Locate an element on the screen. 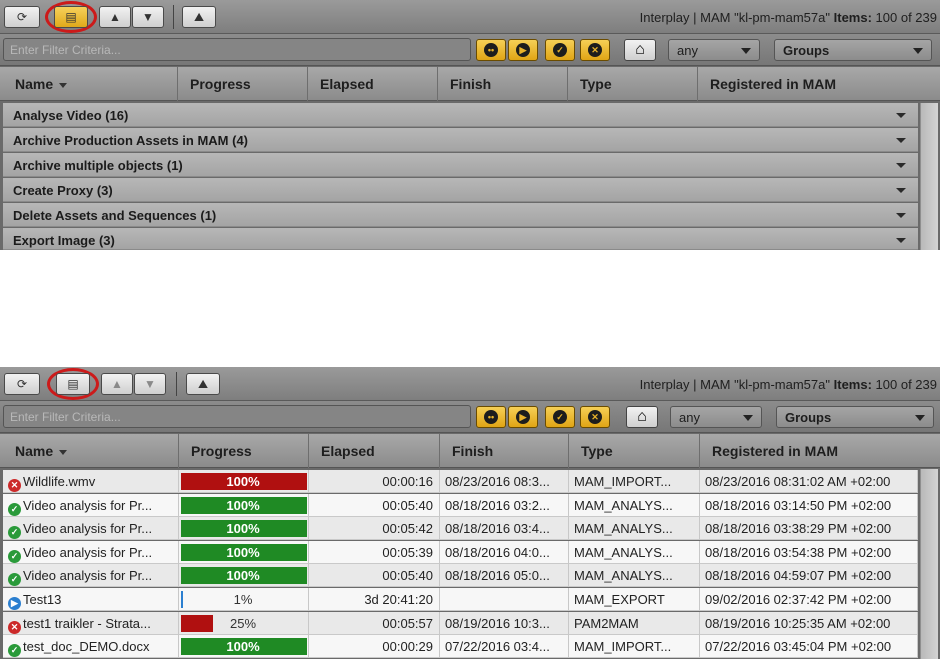 The width and height of the screenshot is (940, 659). progress-label: 100% is located at coordinates (243, 481).